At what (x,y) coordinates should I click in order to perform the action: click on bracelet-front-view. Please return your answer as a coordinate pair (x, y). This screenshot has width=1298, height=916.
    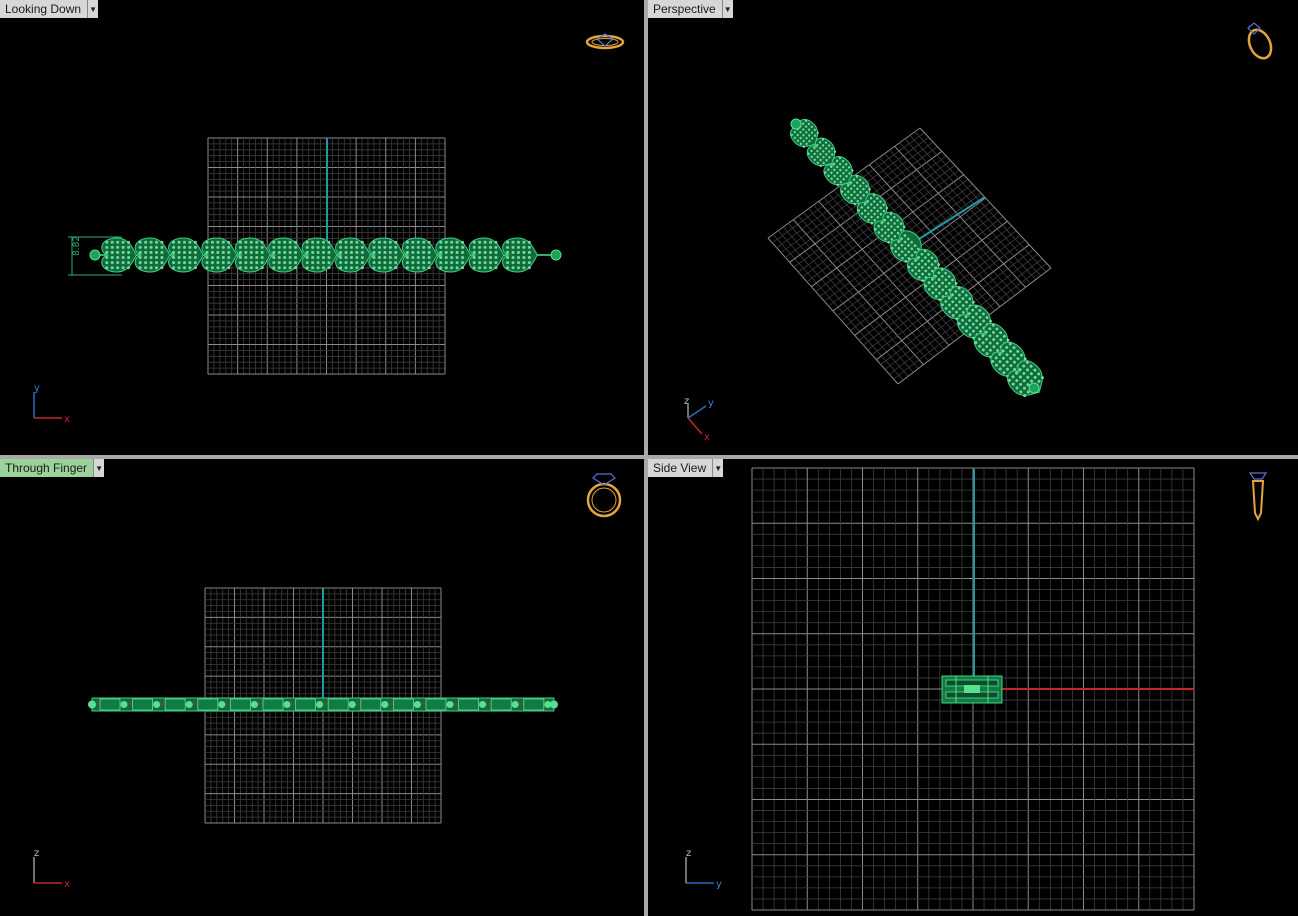
    Looking at the image, I should click on (323, 704).